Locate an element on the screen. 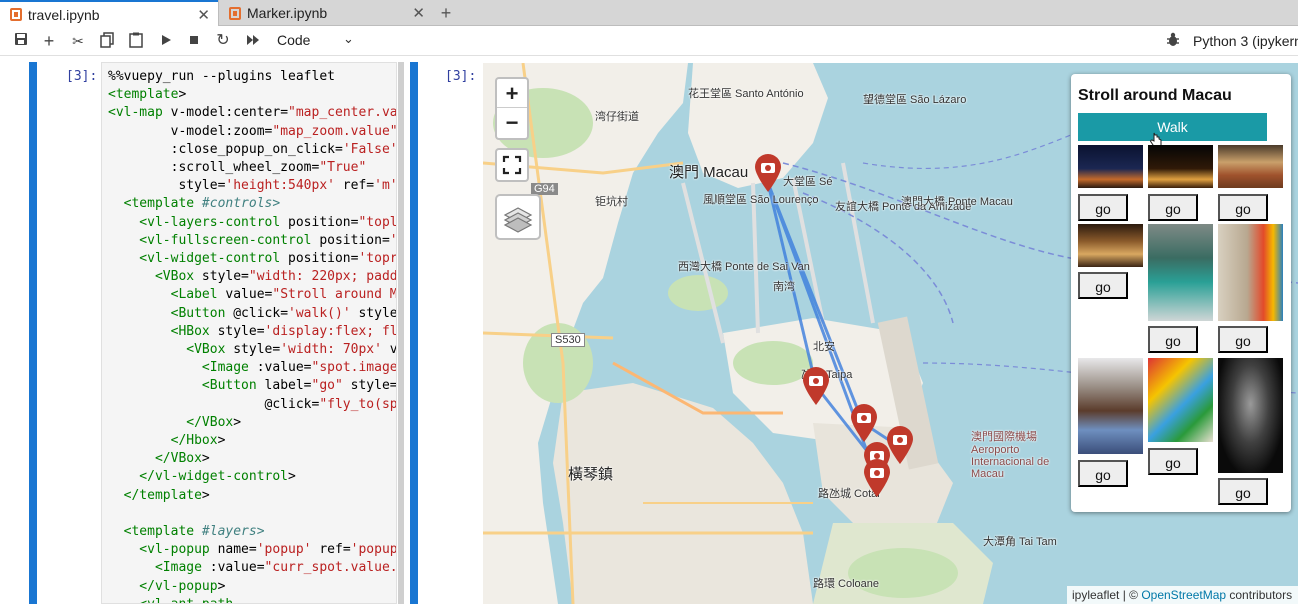 Image resolution: width=1298 pixels, height=604 pixels. chevron-down-icon: ⌄ is located at coordinates (348, 39).